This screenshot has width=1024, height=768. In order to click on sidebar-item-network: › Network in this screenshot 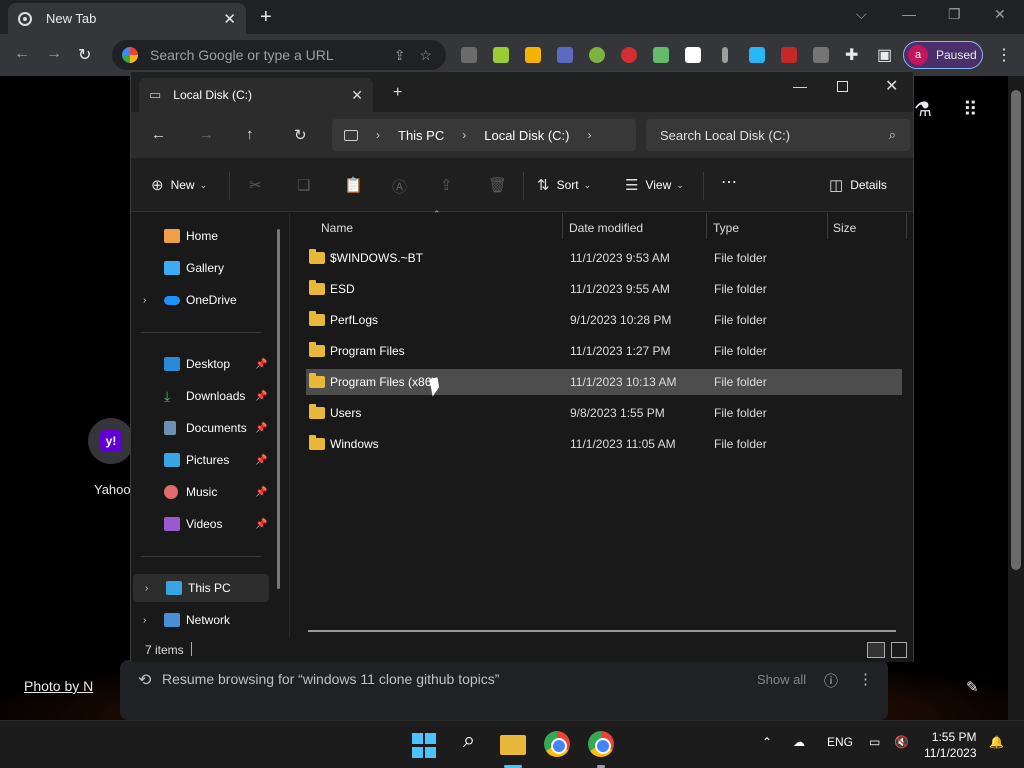, I will do `click(201, 620)`.